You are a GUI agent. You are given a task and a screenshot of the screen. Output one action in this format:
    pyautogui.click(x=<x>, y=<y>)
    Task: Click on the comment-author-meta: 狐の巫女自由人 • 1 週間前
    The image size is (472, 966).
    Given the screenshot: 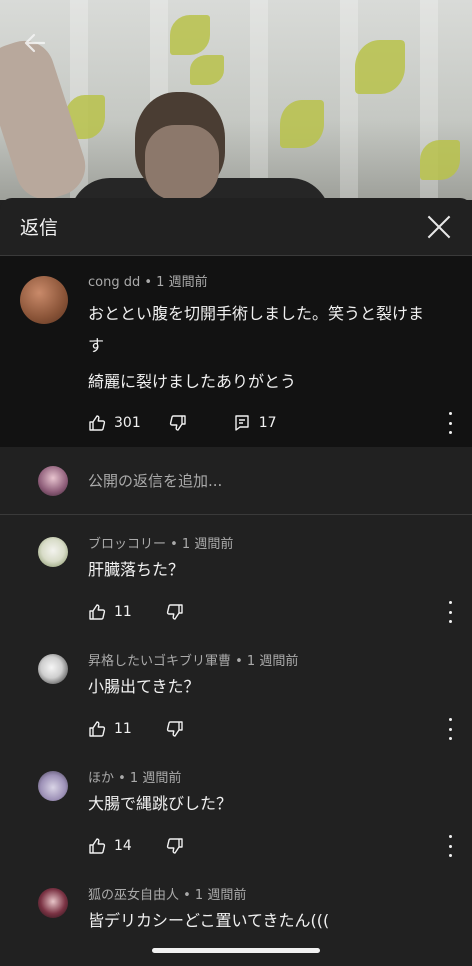 What is the action you would take?
    pyautogui.click(x=270, y=896)
    